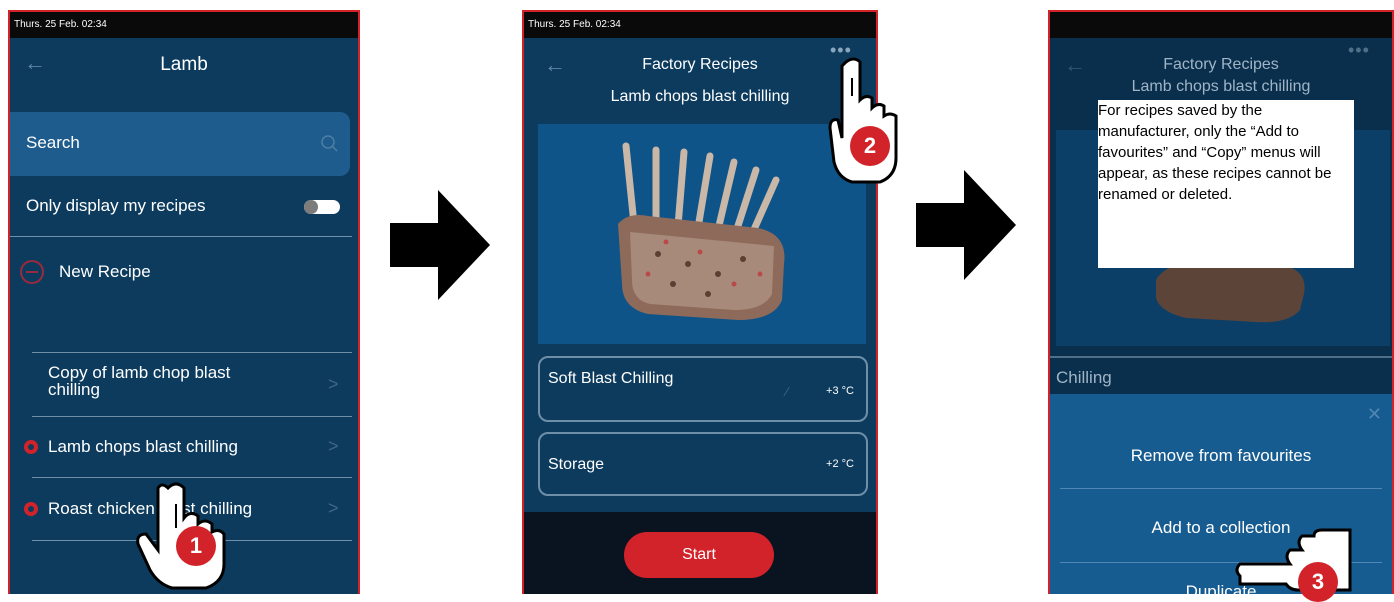 The height and width of the screenshot is (602, 1394). I want to click on pointing-hand-icon, so click(863, 120).